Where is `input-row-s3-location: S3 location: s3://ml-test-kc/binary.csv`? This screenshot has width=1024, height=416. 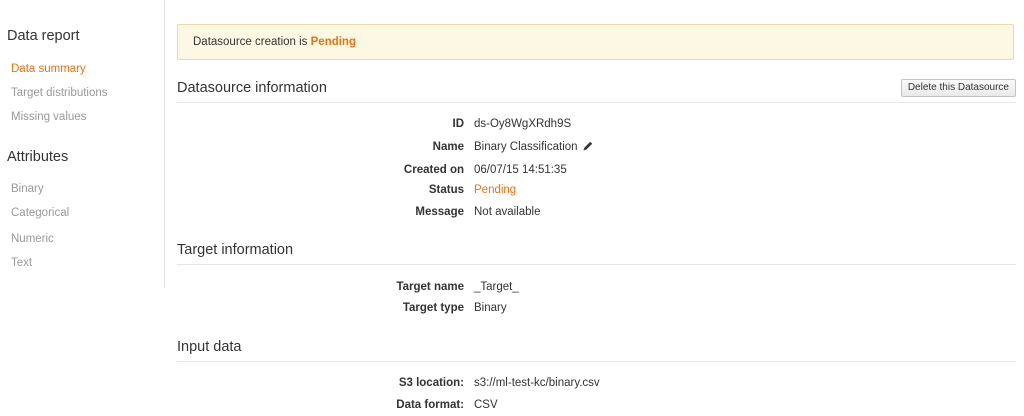 input-row-s3-location: S3 location: s3://ml-test-kc/binary.csv is located at coordinates (596, 383).